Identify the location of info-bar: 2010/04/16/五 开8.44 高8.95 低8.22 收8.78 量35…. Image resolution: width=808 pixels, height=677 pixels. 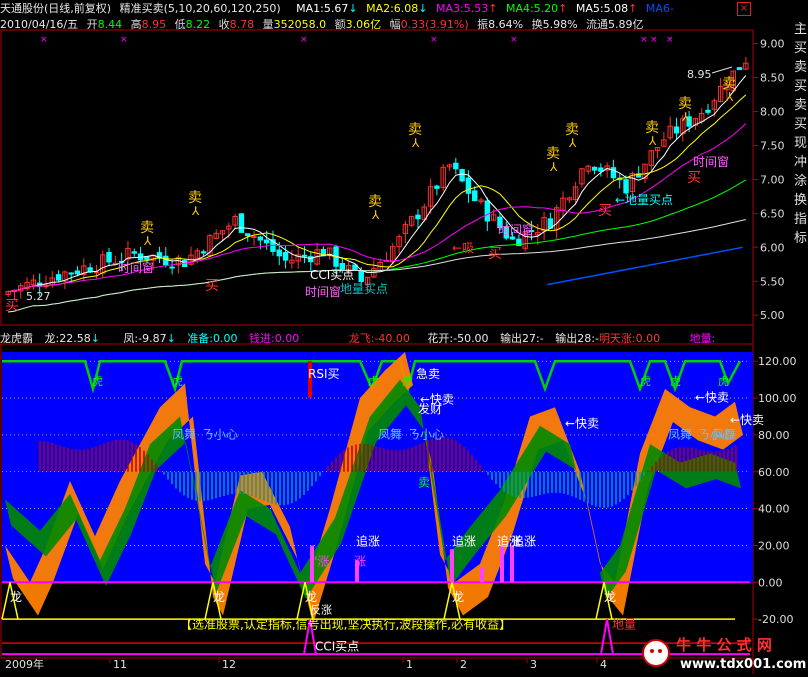
(324, 24).